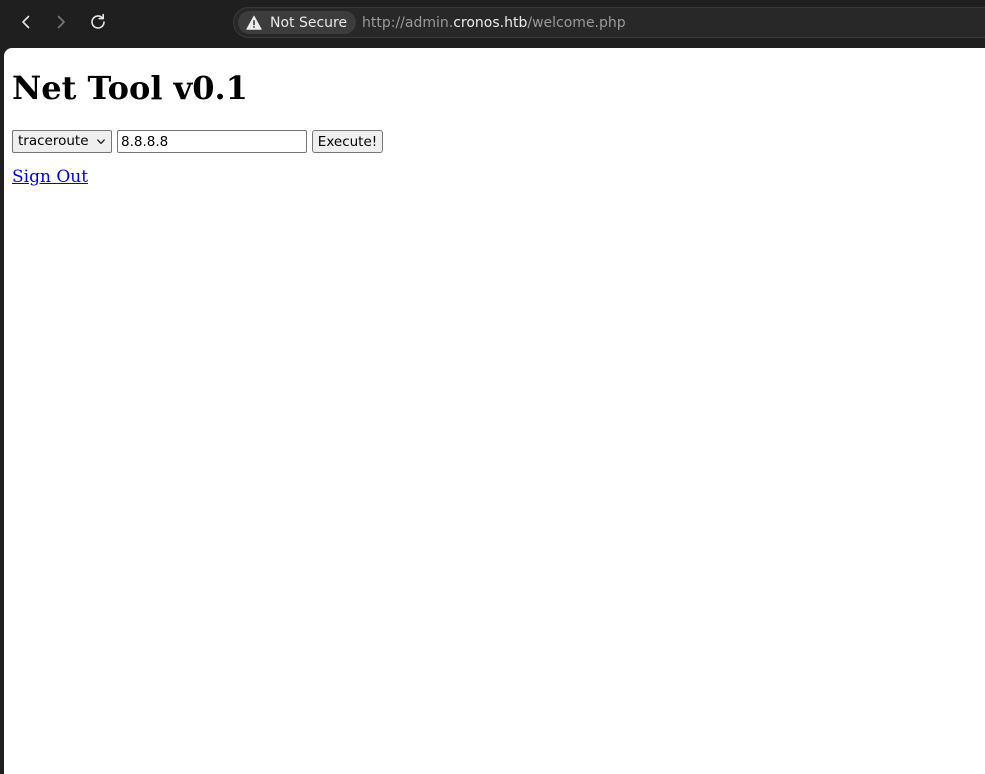 This screenshot has width=985, height=774. I want to click on reload-button, so click(98, 22).